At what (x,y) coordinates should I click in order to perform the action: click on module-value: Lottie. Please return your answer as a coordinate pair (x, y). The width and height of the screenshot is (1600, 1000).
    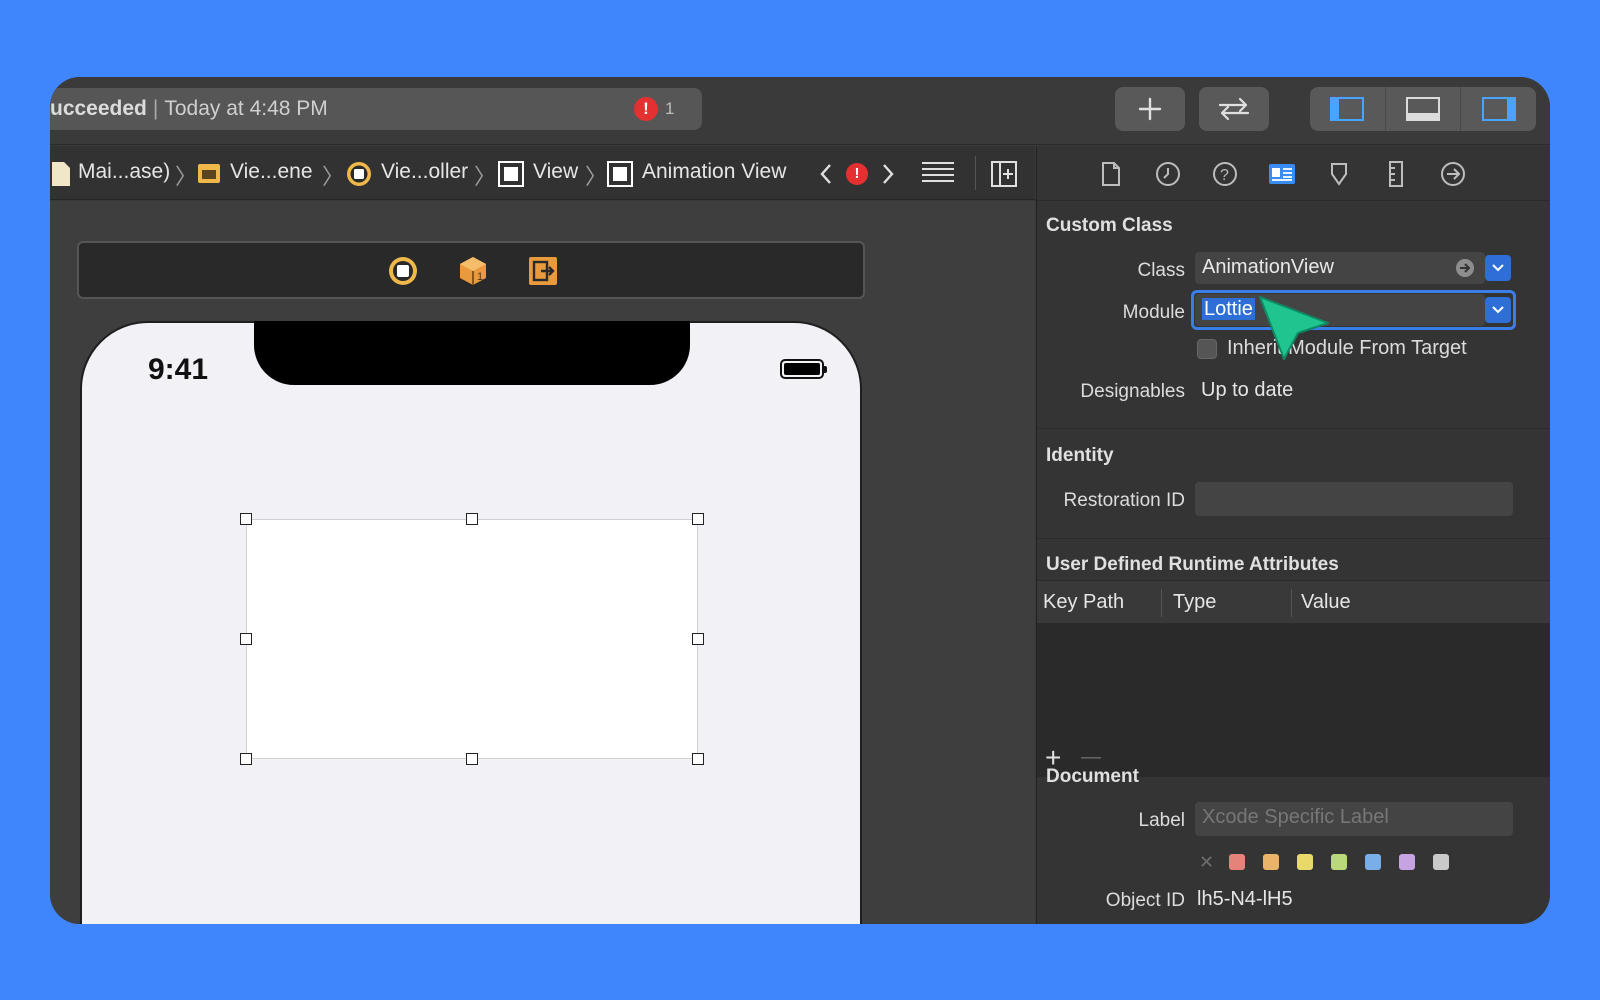
    Looking at the image, I should click on (1228, 309).